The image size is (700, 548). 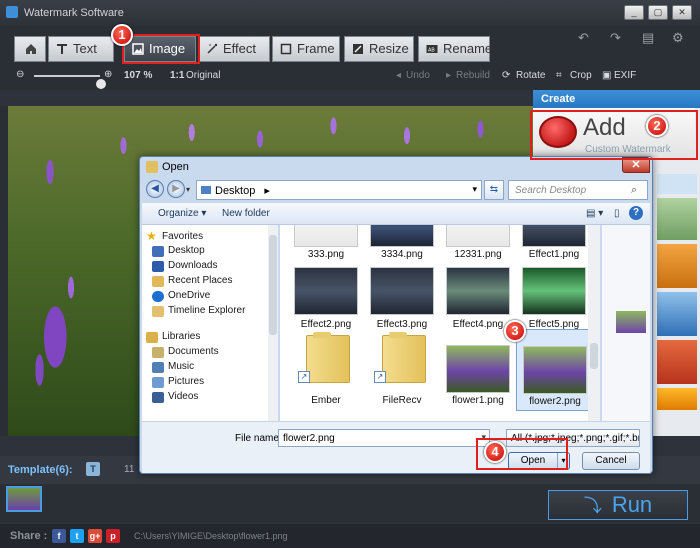 What do you see at coordinates (611, 461) in the screenshot?
I see `cancel-button: Cancel` at bounding box center [611, 461].